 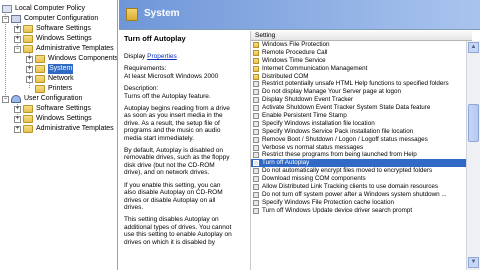 I want to click on pane-title: System, so click(x=162, y=13).